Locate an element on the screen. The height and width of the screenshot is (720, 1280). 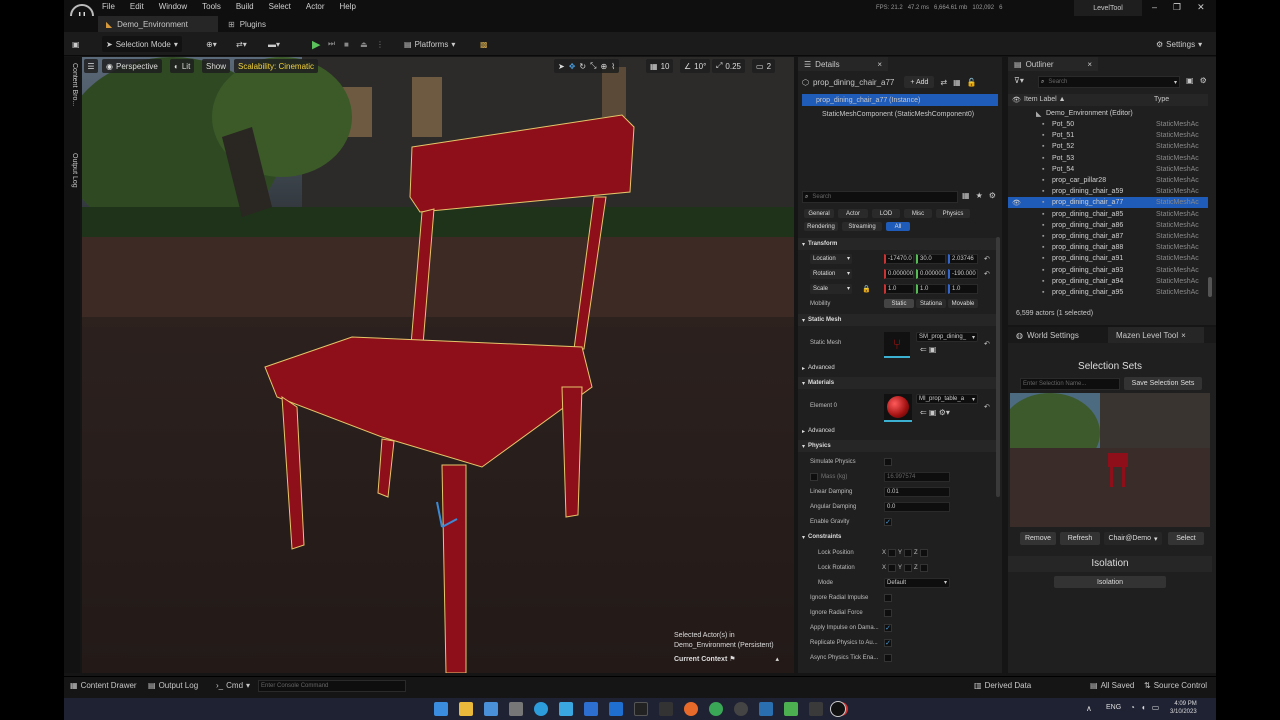
details-tab: ☰ Details × is located at coordinates (843, 64).